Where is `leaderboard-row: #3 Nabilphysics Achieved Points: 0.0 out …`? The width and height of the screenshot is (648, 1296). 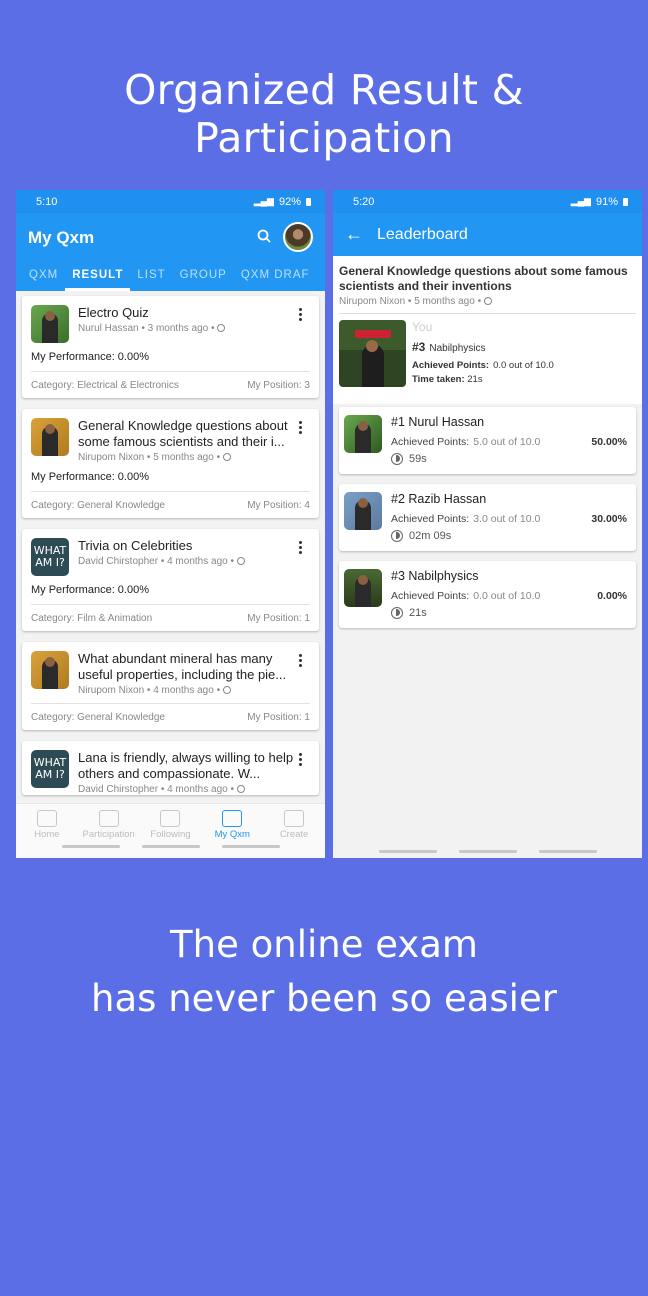
leaderboard-row: #3 Nabilphysics Achieved Points: 0.0 out … is located at coordinates (487, 594).